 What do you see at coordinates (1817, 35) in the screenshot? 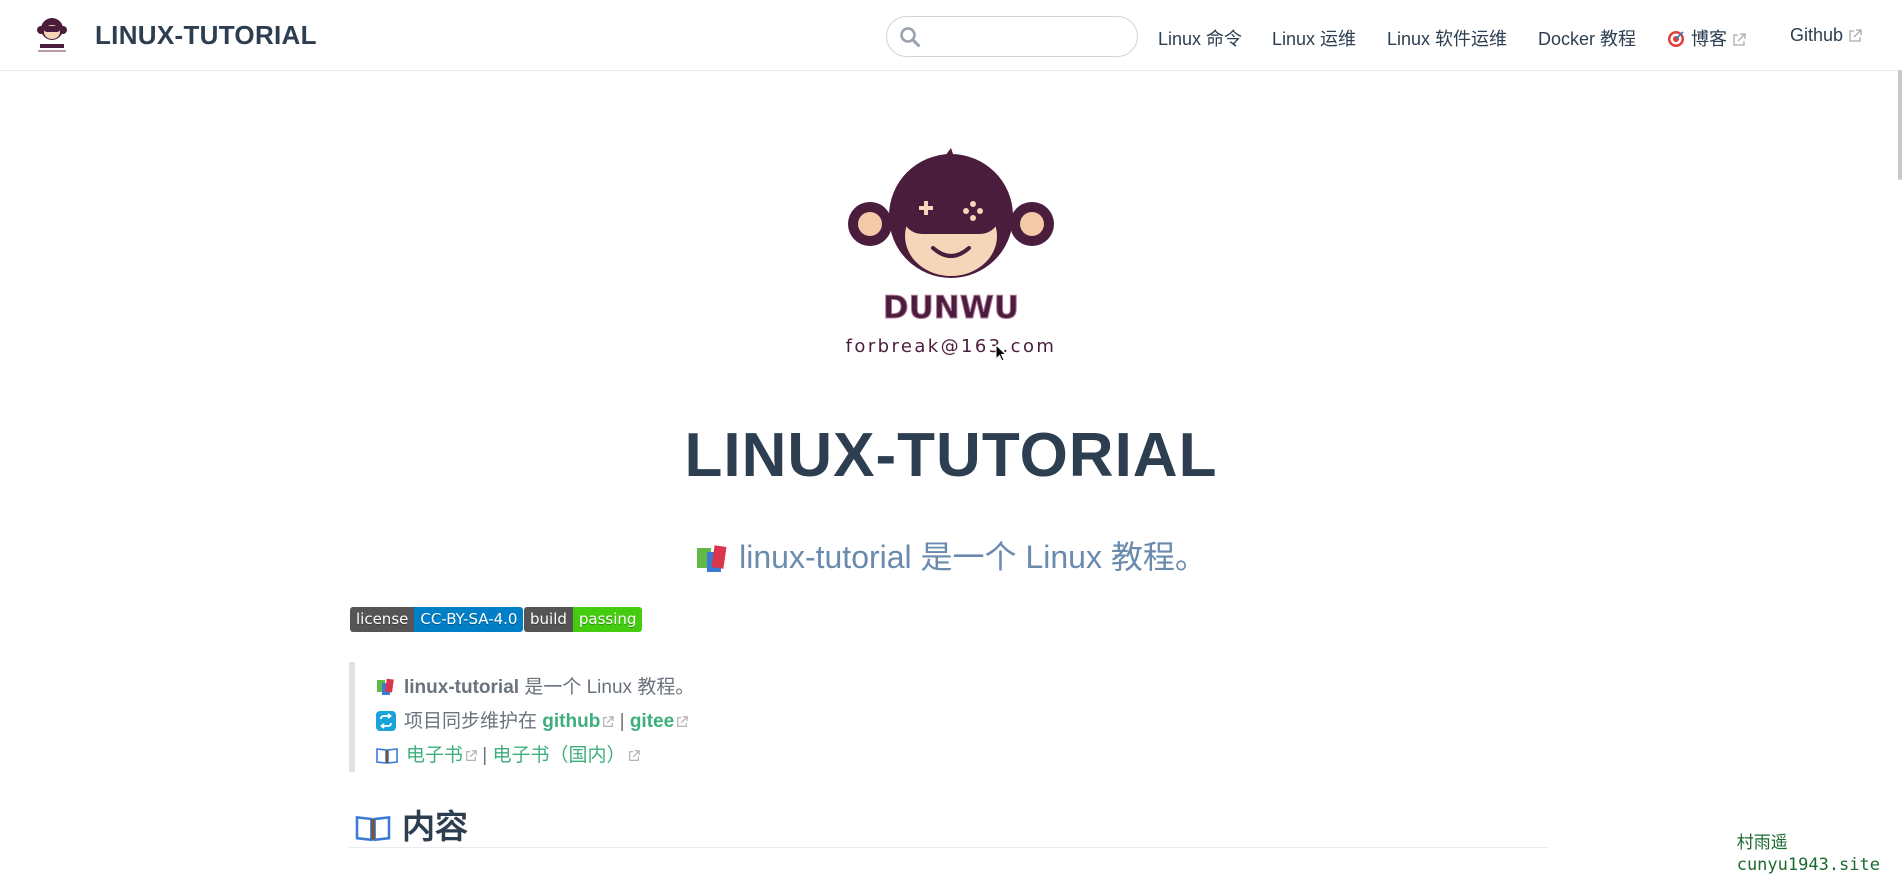
I see `nav-label: Github` at bounding box center [1817, 35].